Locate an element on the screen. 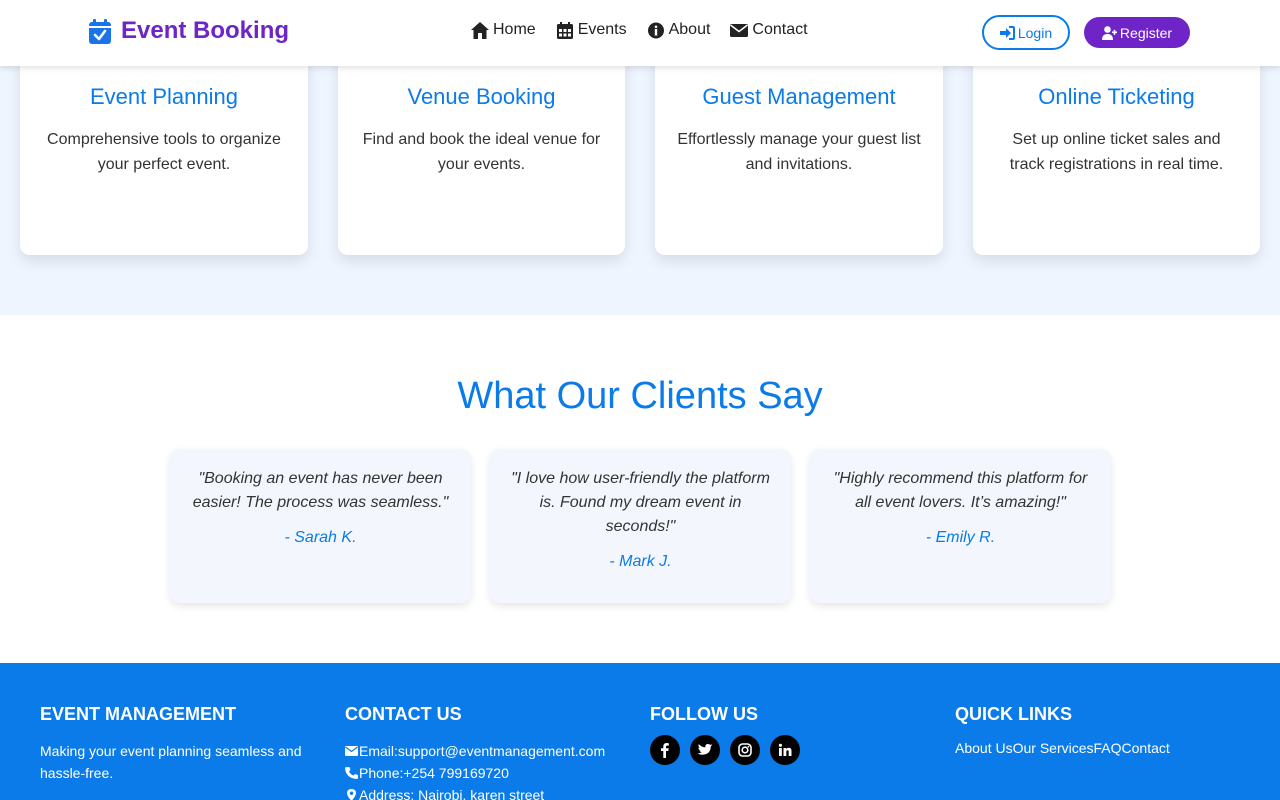 The width and height of the screenshot is (1280, 800). social-links is located at coordinates (775, 750).